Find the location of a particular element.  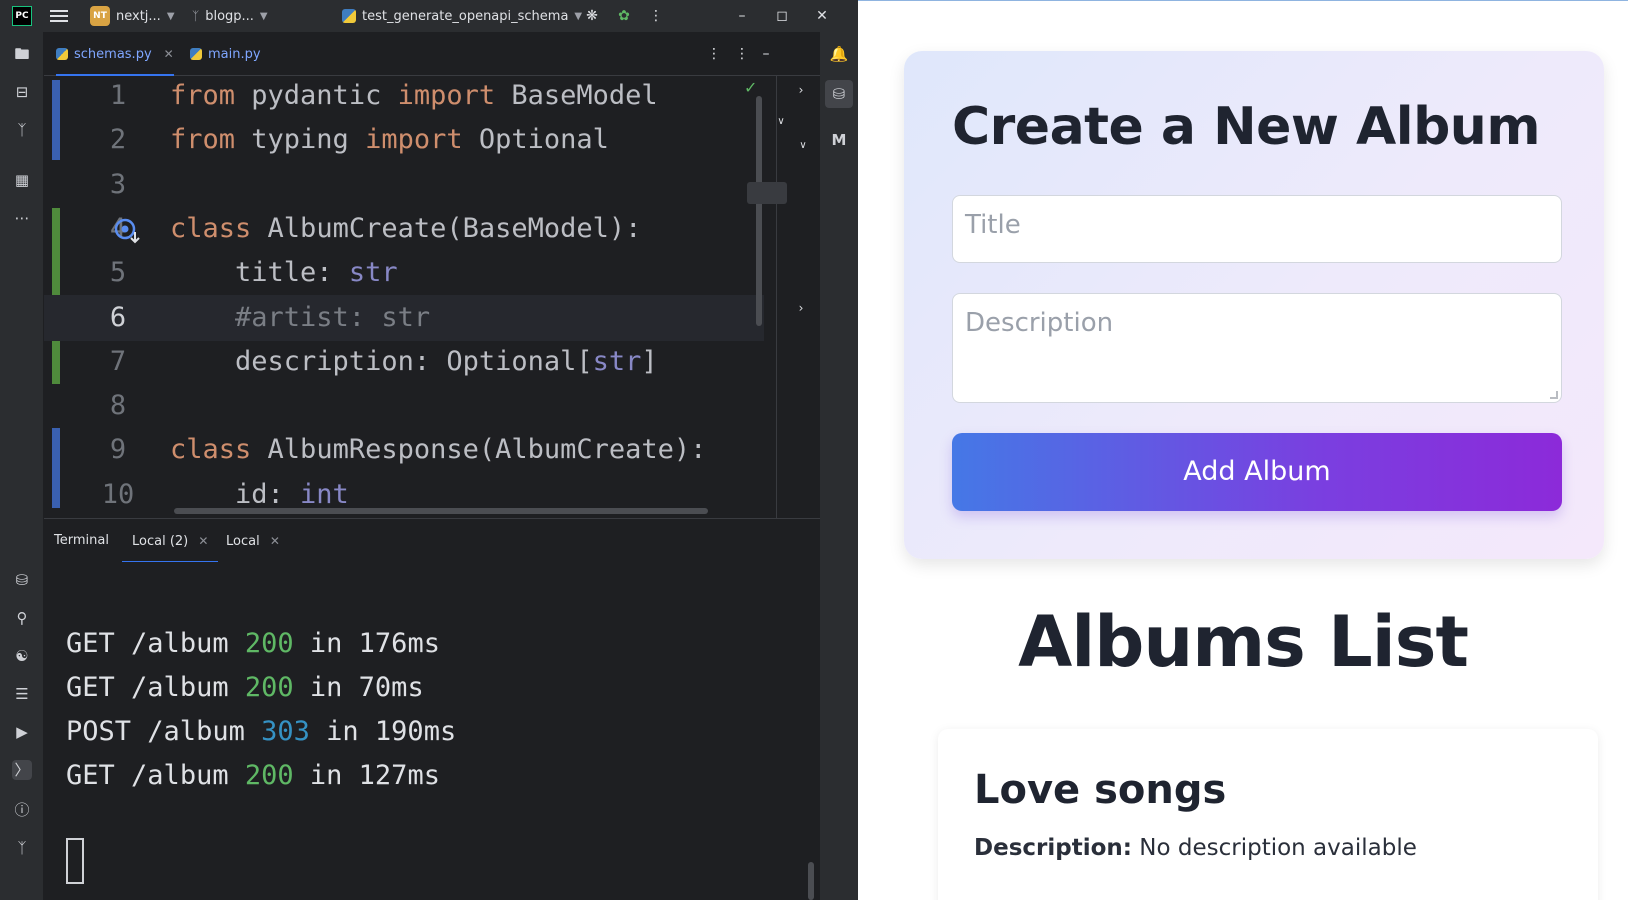

albums-list-heading: Albums List is located at coordinates (1243, 642).